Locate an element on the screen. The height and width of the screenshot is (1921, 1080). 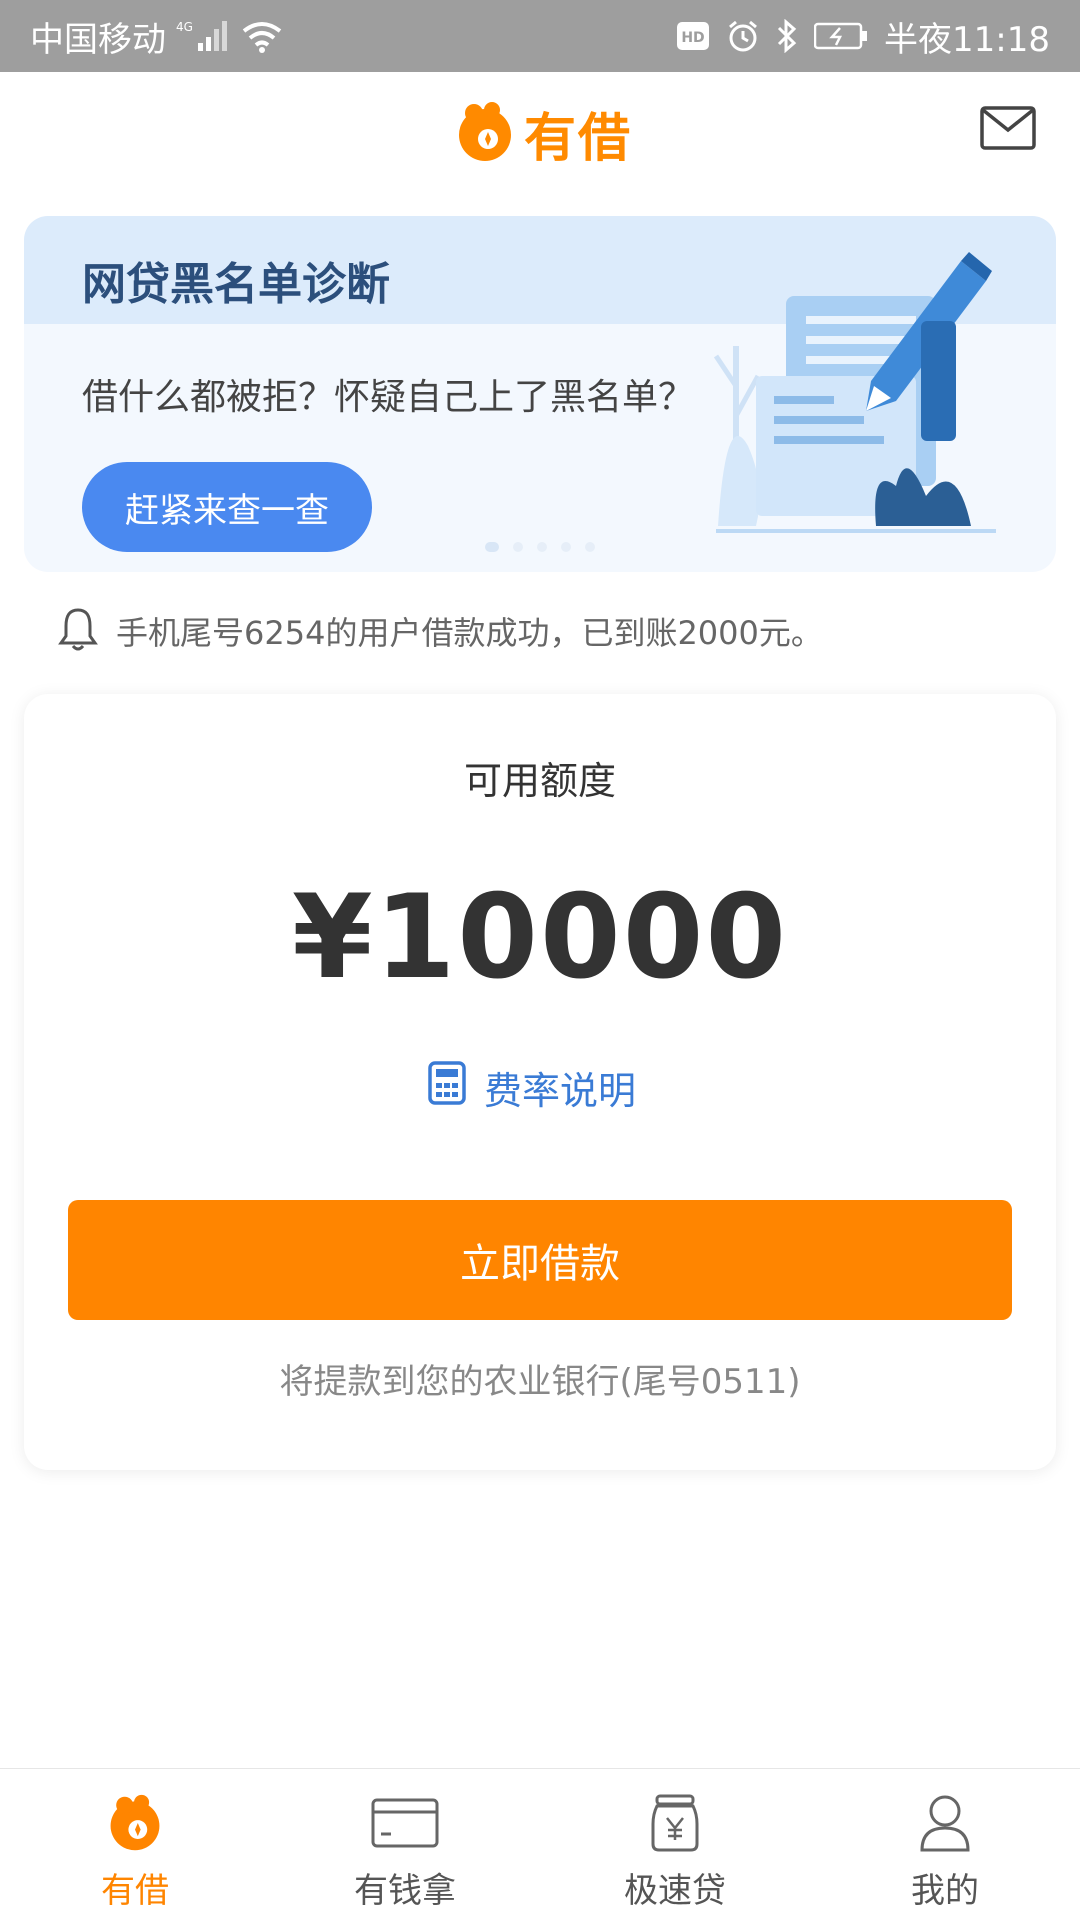
bottom-tab-bar: 有借 有钱拿 极速贷 我的 is located at coordinates (540, 1844).